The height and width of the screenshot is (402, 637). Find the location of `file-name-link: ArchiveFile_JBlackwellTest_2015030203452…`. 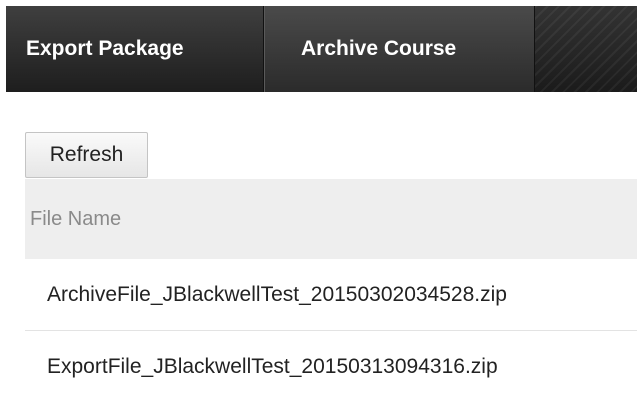

file-name-link: ArchiveFile_JBlackwellTest_2015030203452… is located at coordinates (277, 295).